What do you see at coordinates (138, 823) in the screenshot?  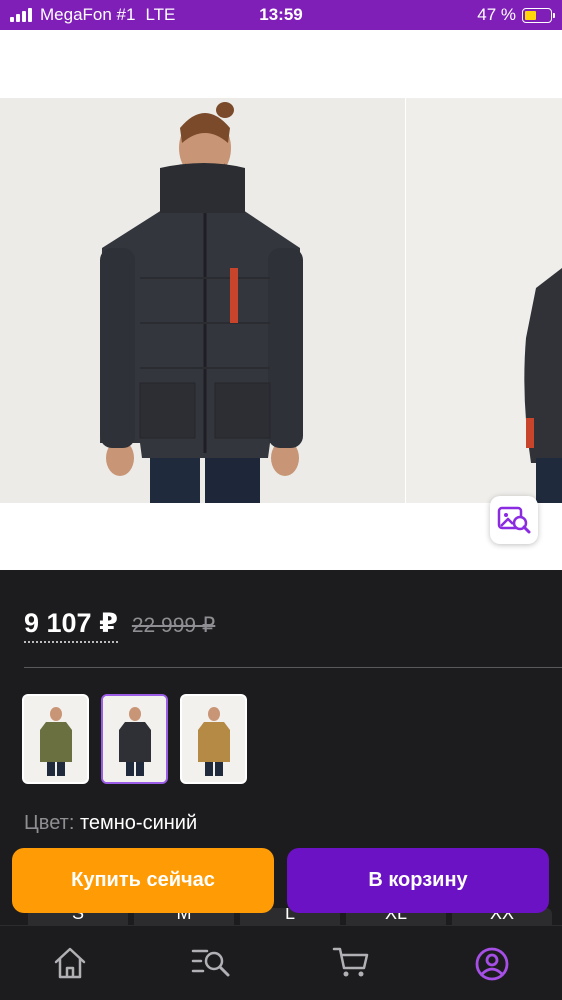 I see `color-value: темно-синий` at bounding box center [138, 823].